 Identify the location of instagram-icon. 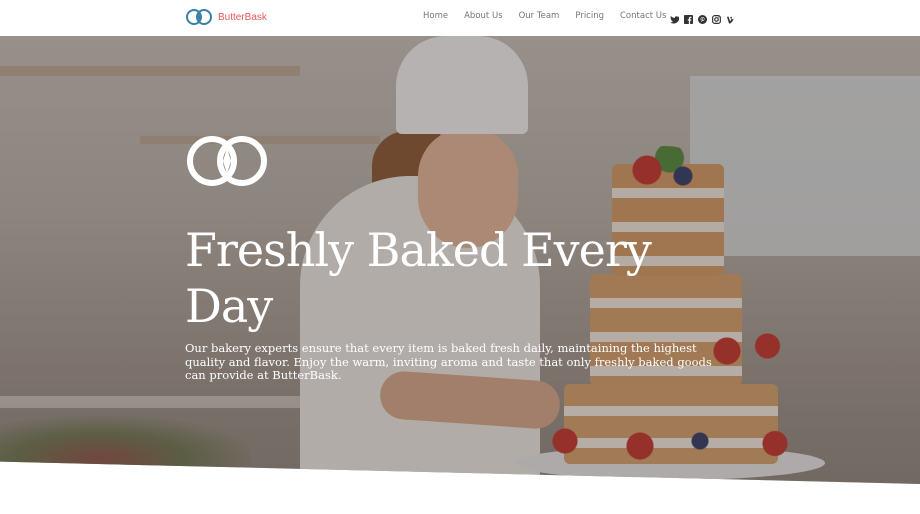
(716, 17).